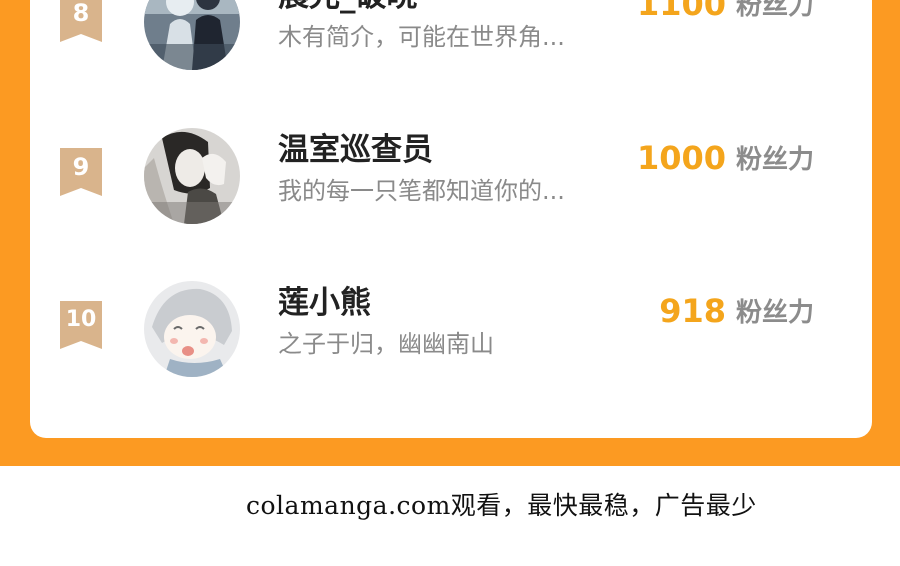 This screenshot has height=566, width=900. What do you see at coordinates (681, 158) in the screenshot?
I see `fan-count: 1000` at bounding box center [681, 158].